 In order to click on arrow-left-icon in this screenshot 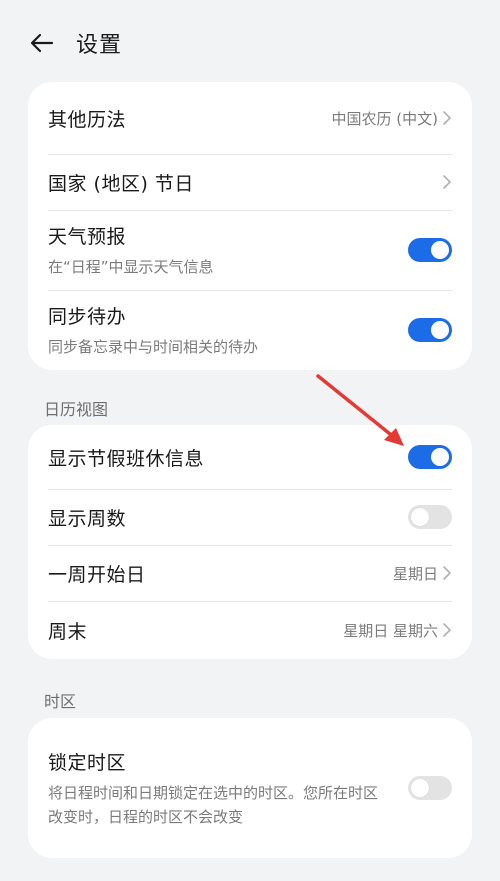, I will do `click(42, 43)`.